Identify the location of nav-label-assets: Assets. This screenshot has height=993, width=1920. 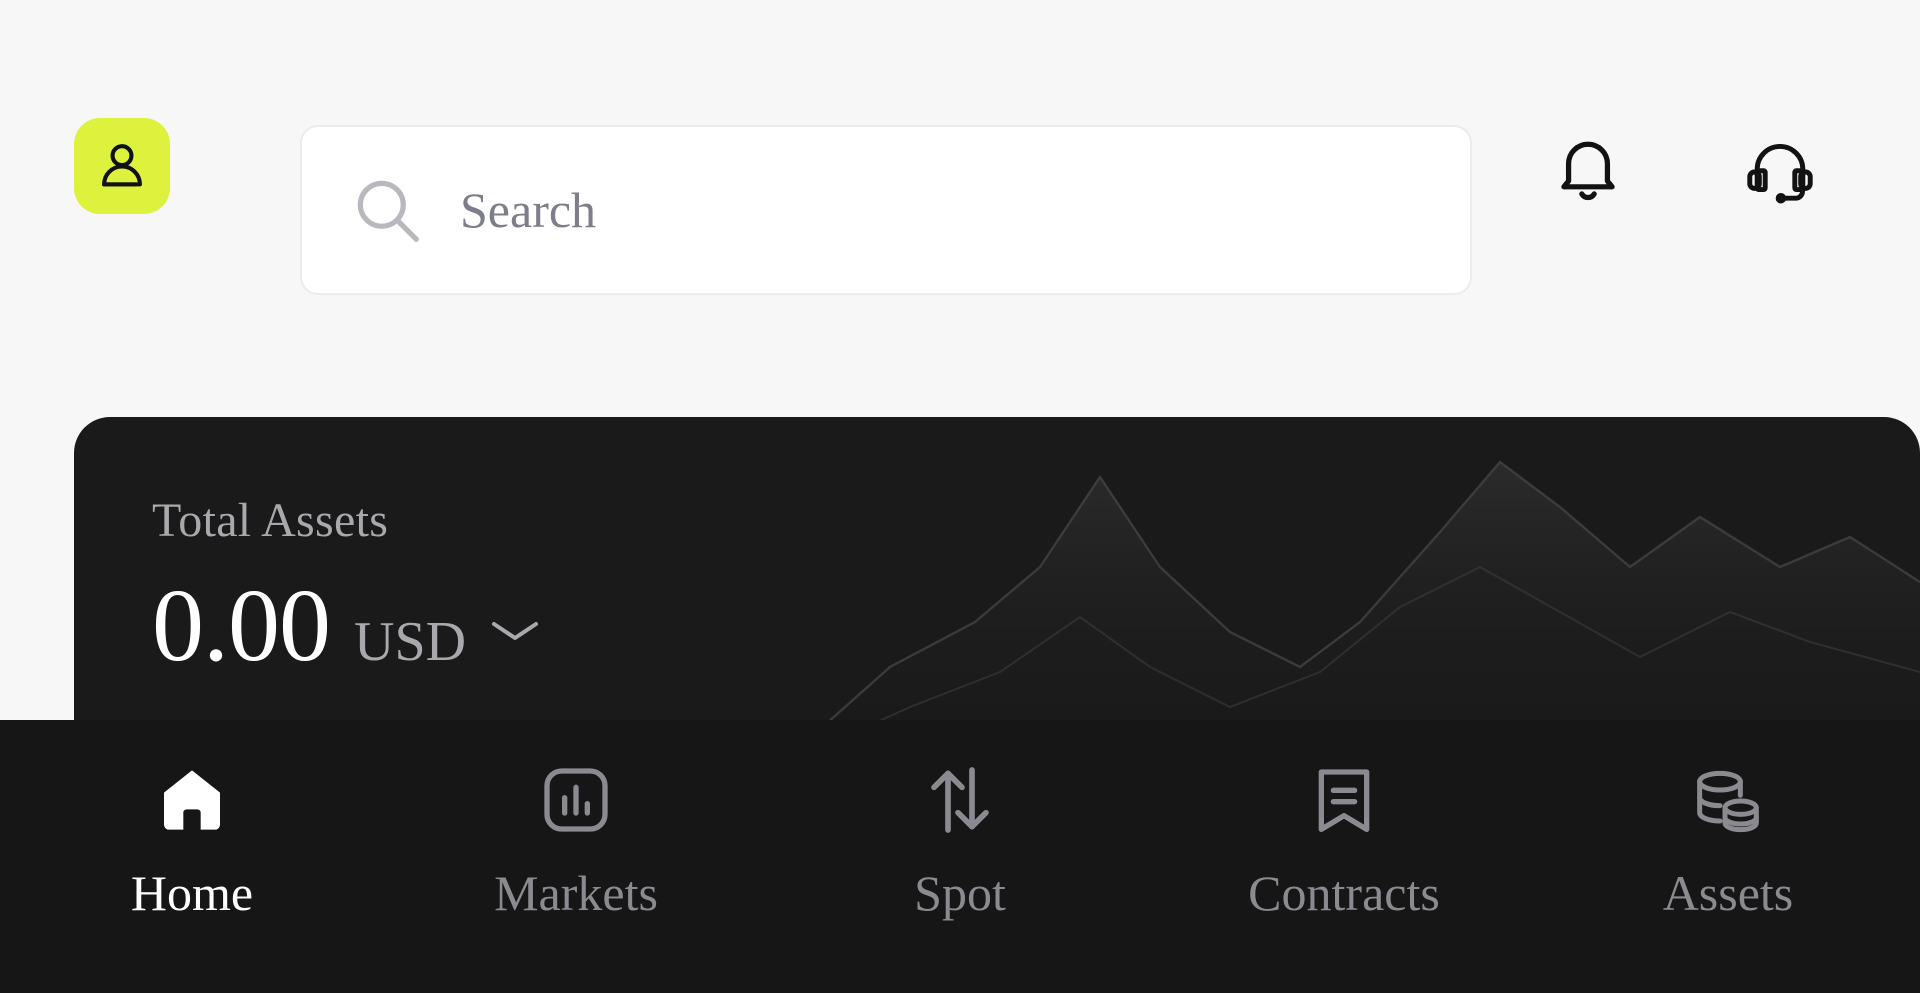
(1728, 893).